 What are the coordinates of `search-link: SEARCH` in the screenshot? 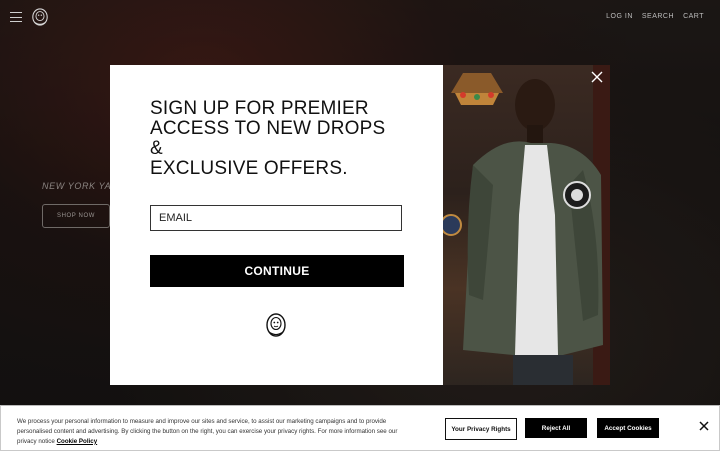 It's located at (658, 16).